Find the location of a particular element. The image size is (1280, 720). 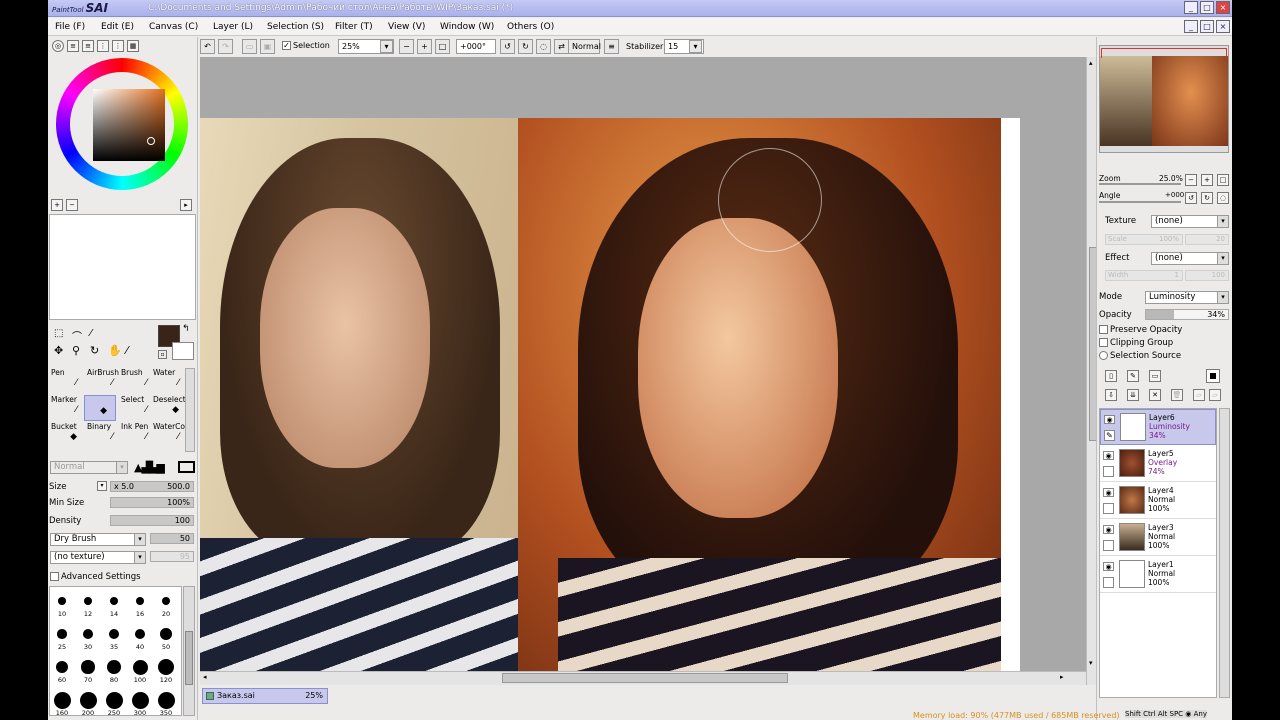

hand-icon: ✋ is located at coordinates (115, 350).